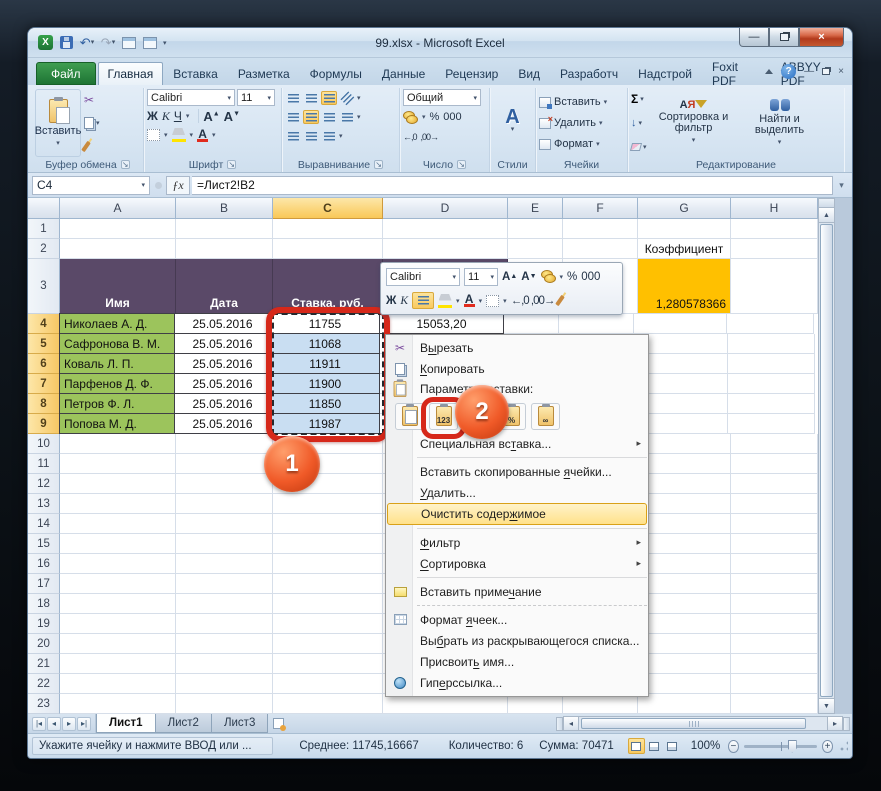 This screenshot has height=791, width=881. What do you see at coordinates (792, 746) in the screenshot?
I see `zoom-slider-thumb` at bounding box center [792, 746].